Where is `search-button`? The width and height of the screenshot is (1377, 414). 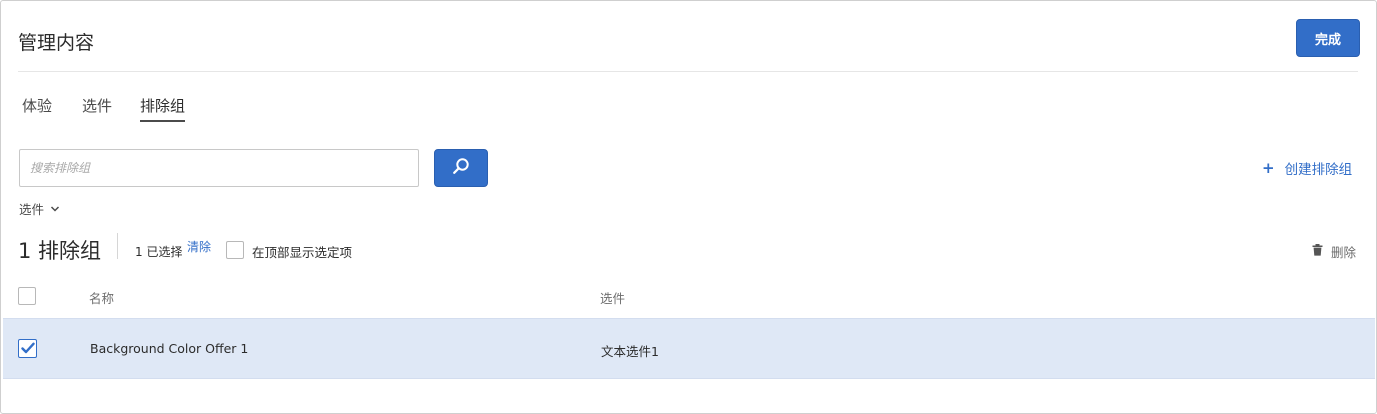
search-button is located at coordinates (461, 168).